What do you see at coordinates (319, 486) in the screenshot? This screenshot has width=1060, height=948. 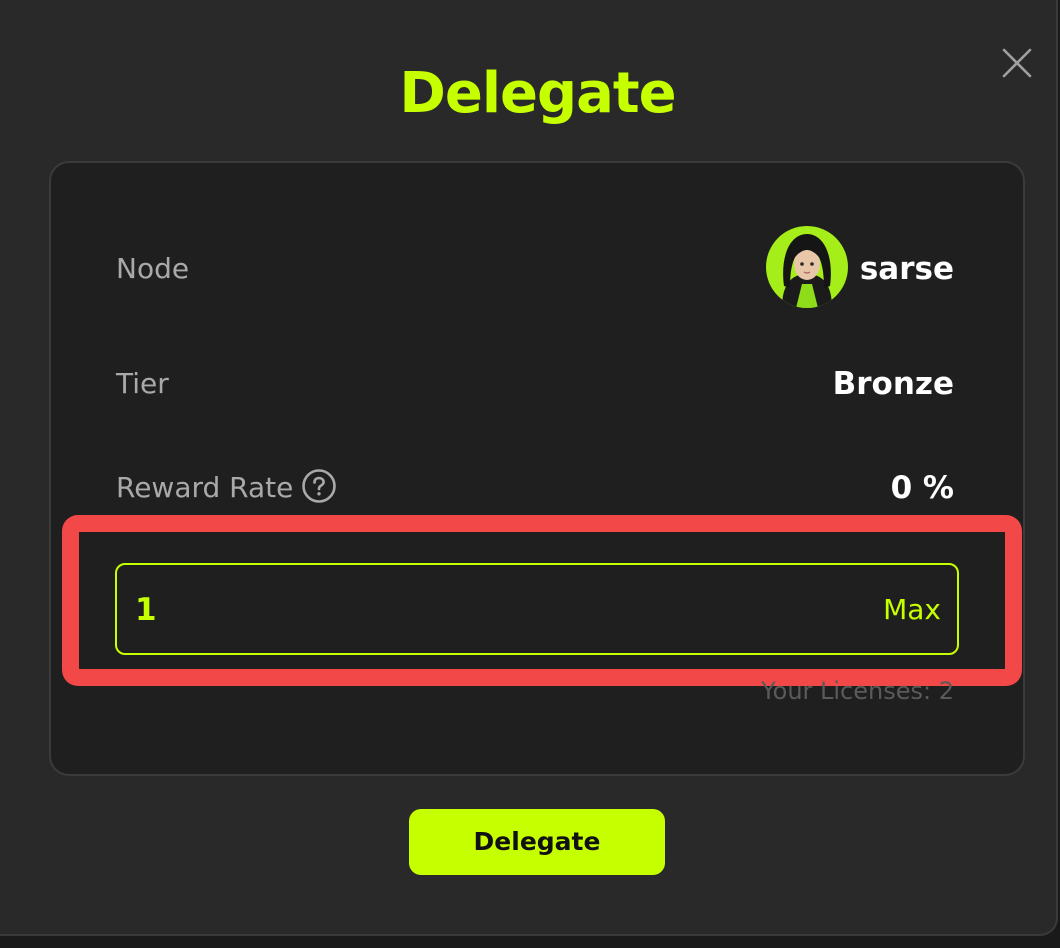 I see `question-circle-icon` at bounding box center [319, 486].